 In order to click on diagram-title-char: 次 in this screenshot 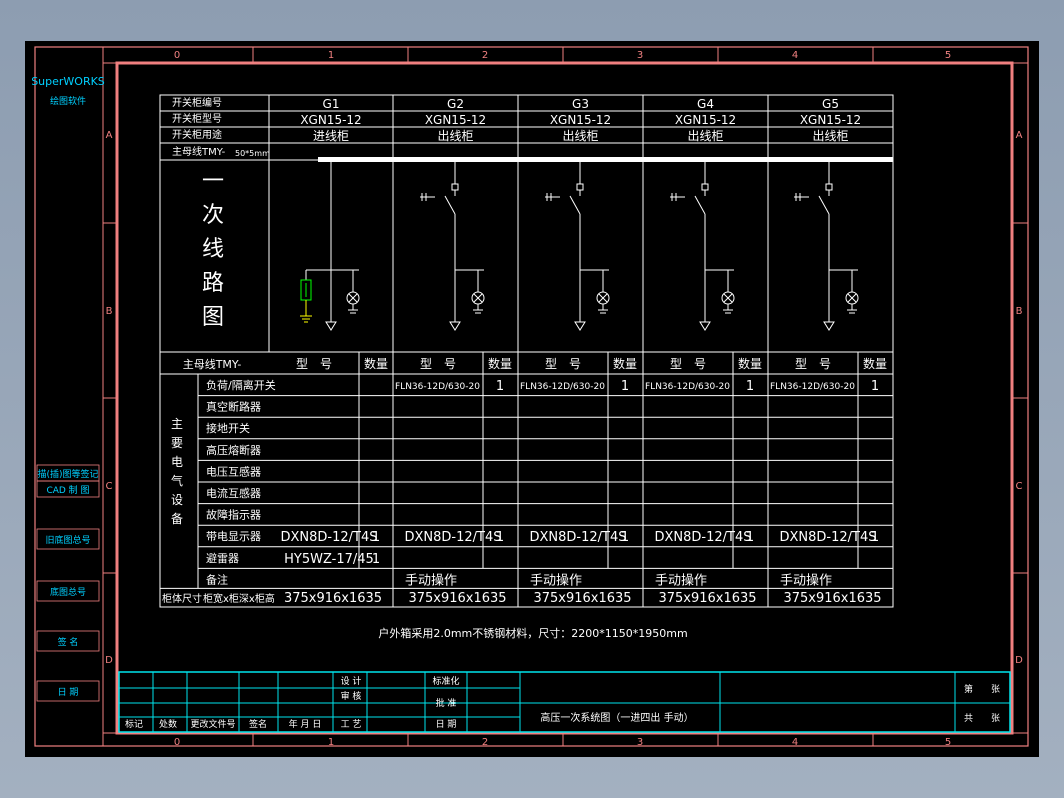, I will do `click(213, 215)`.